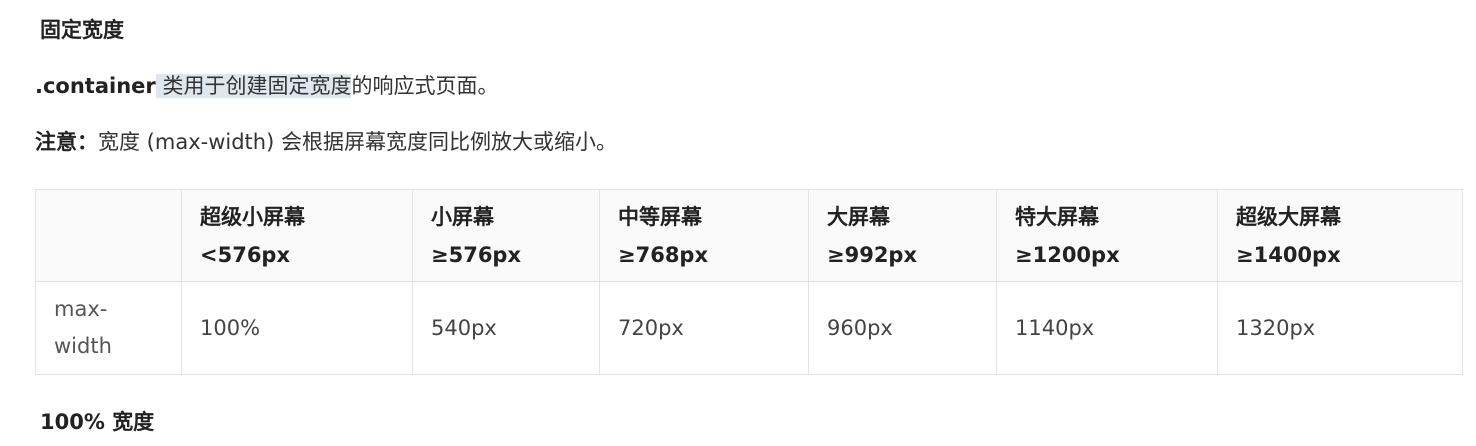  I want to click on header-xxl: 超级大屏幕 ≥1400px, so click(1340, 235).